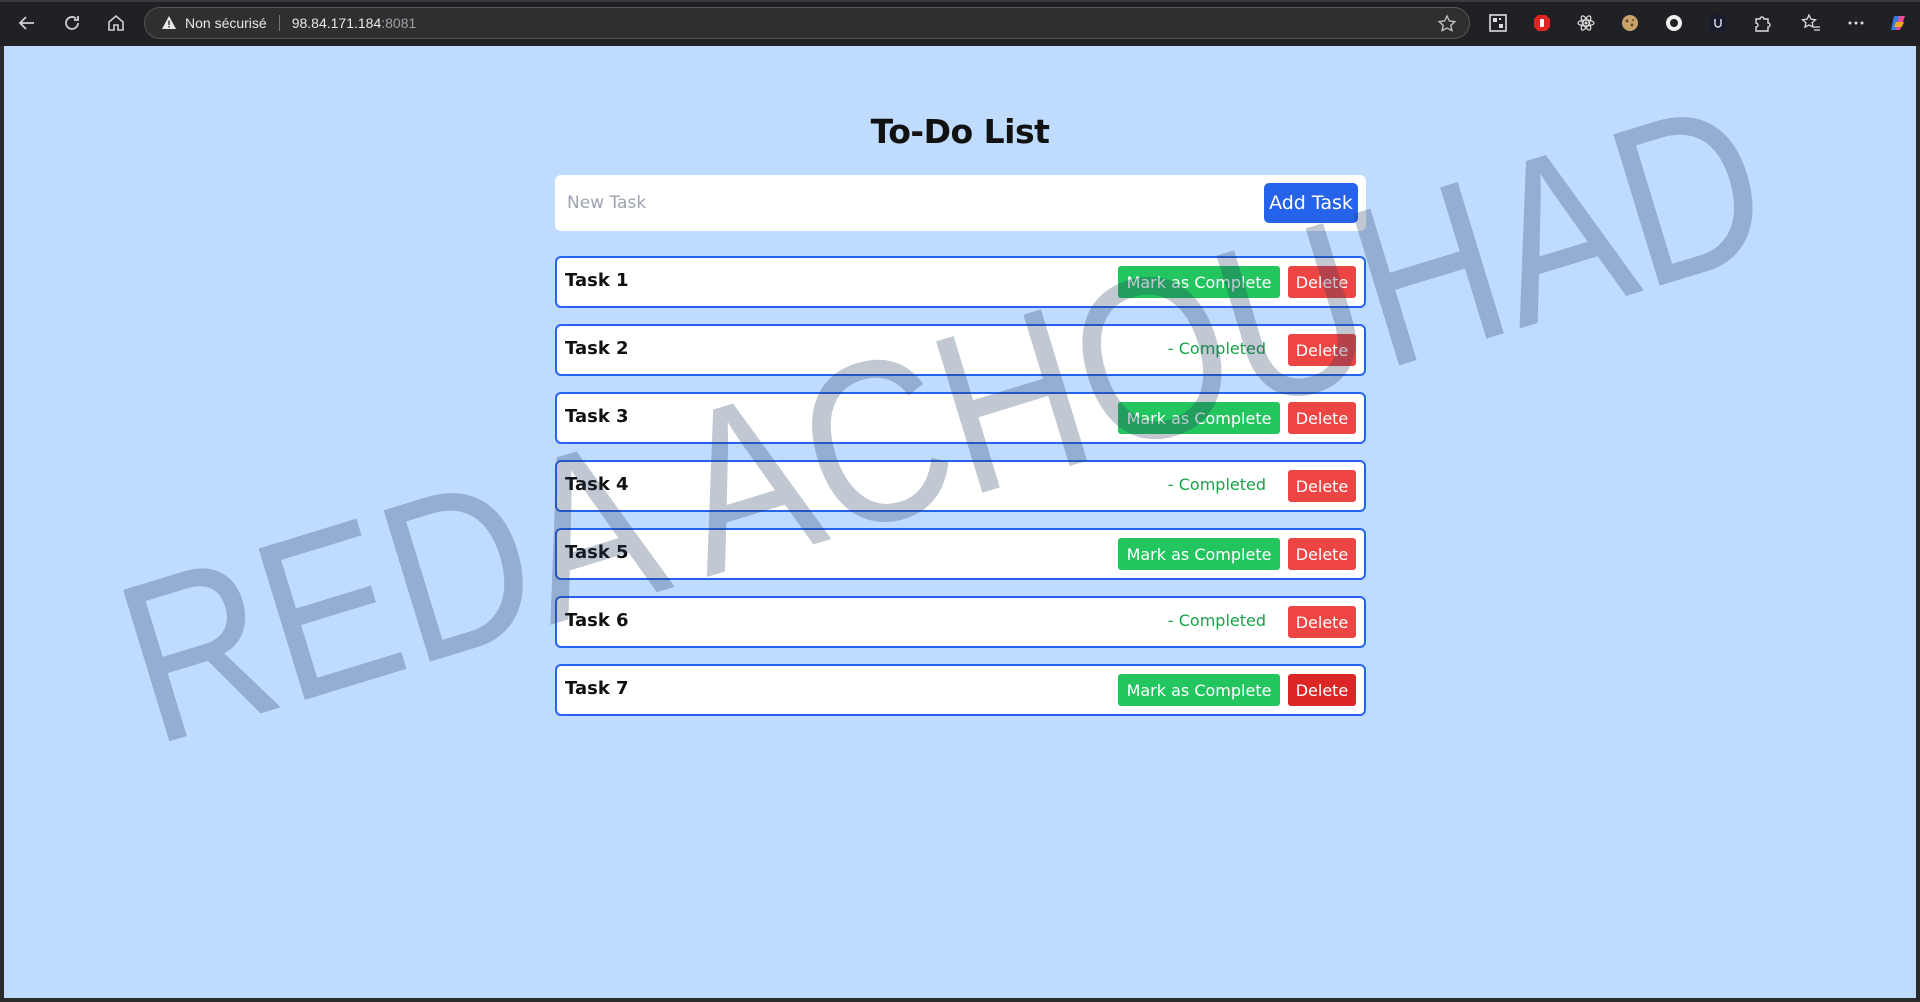 Image resolution: width=1920 pixels, height=1002 pixels. Describe the element at coordinates (279, 23) in the screenshot. I see `address-separator` at that location.